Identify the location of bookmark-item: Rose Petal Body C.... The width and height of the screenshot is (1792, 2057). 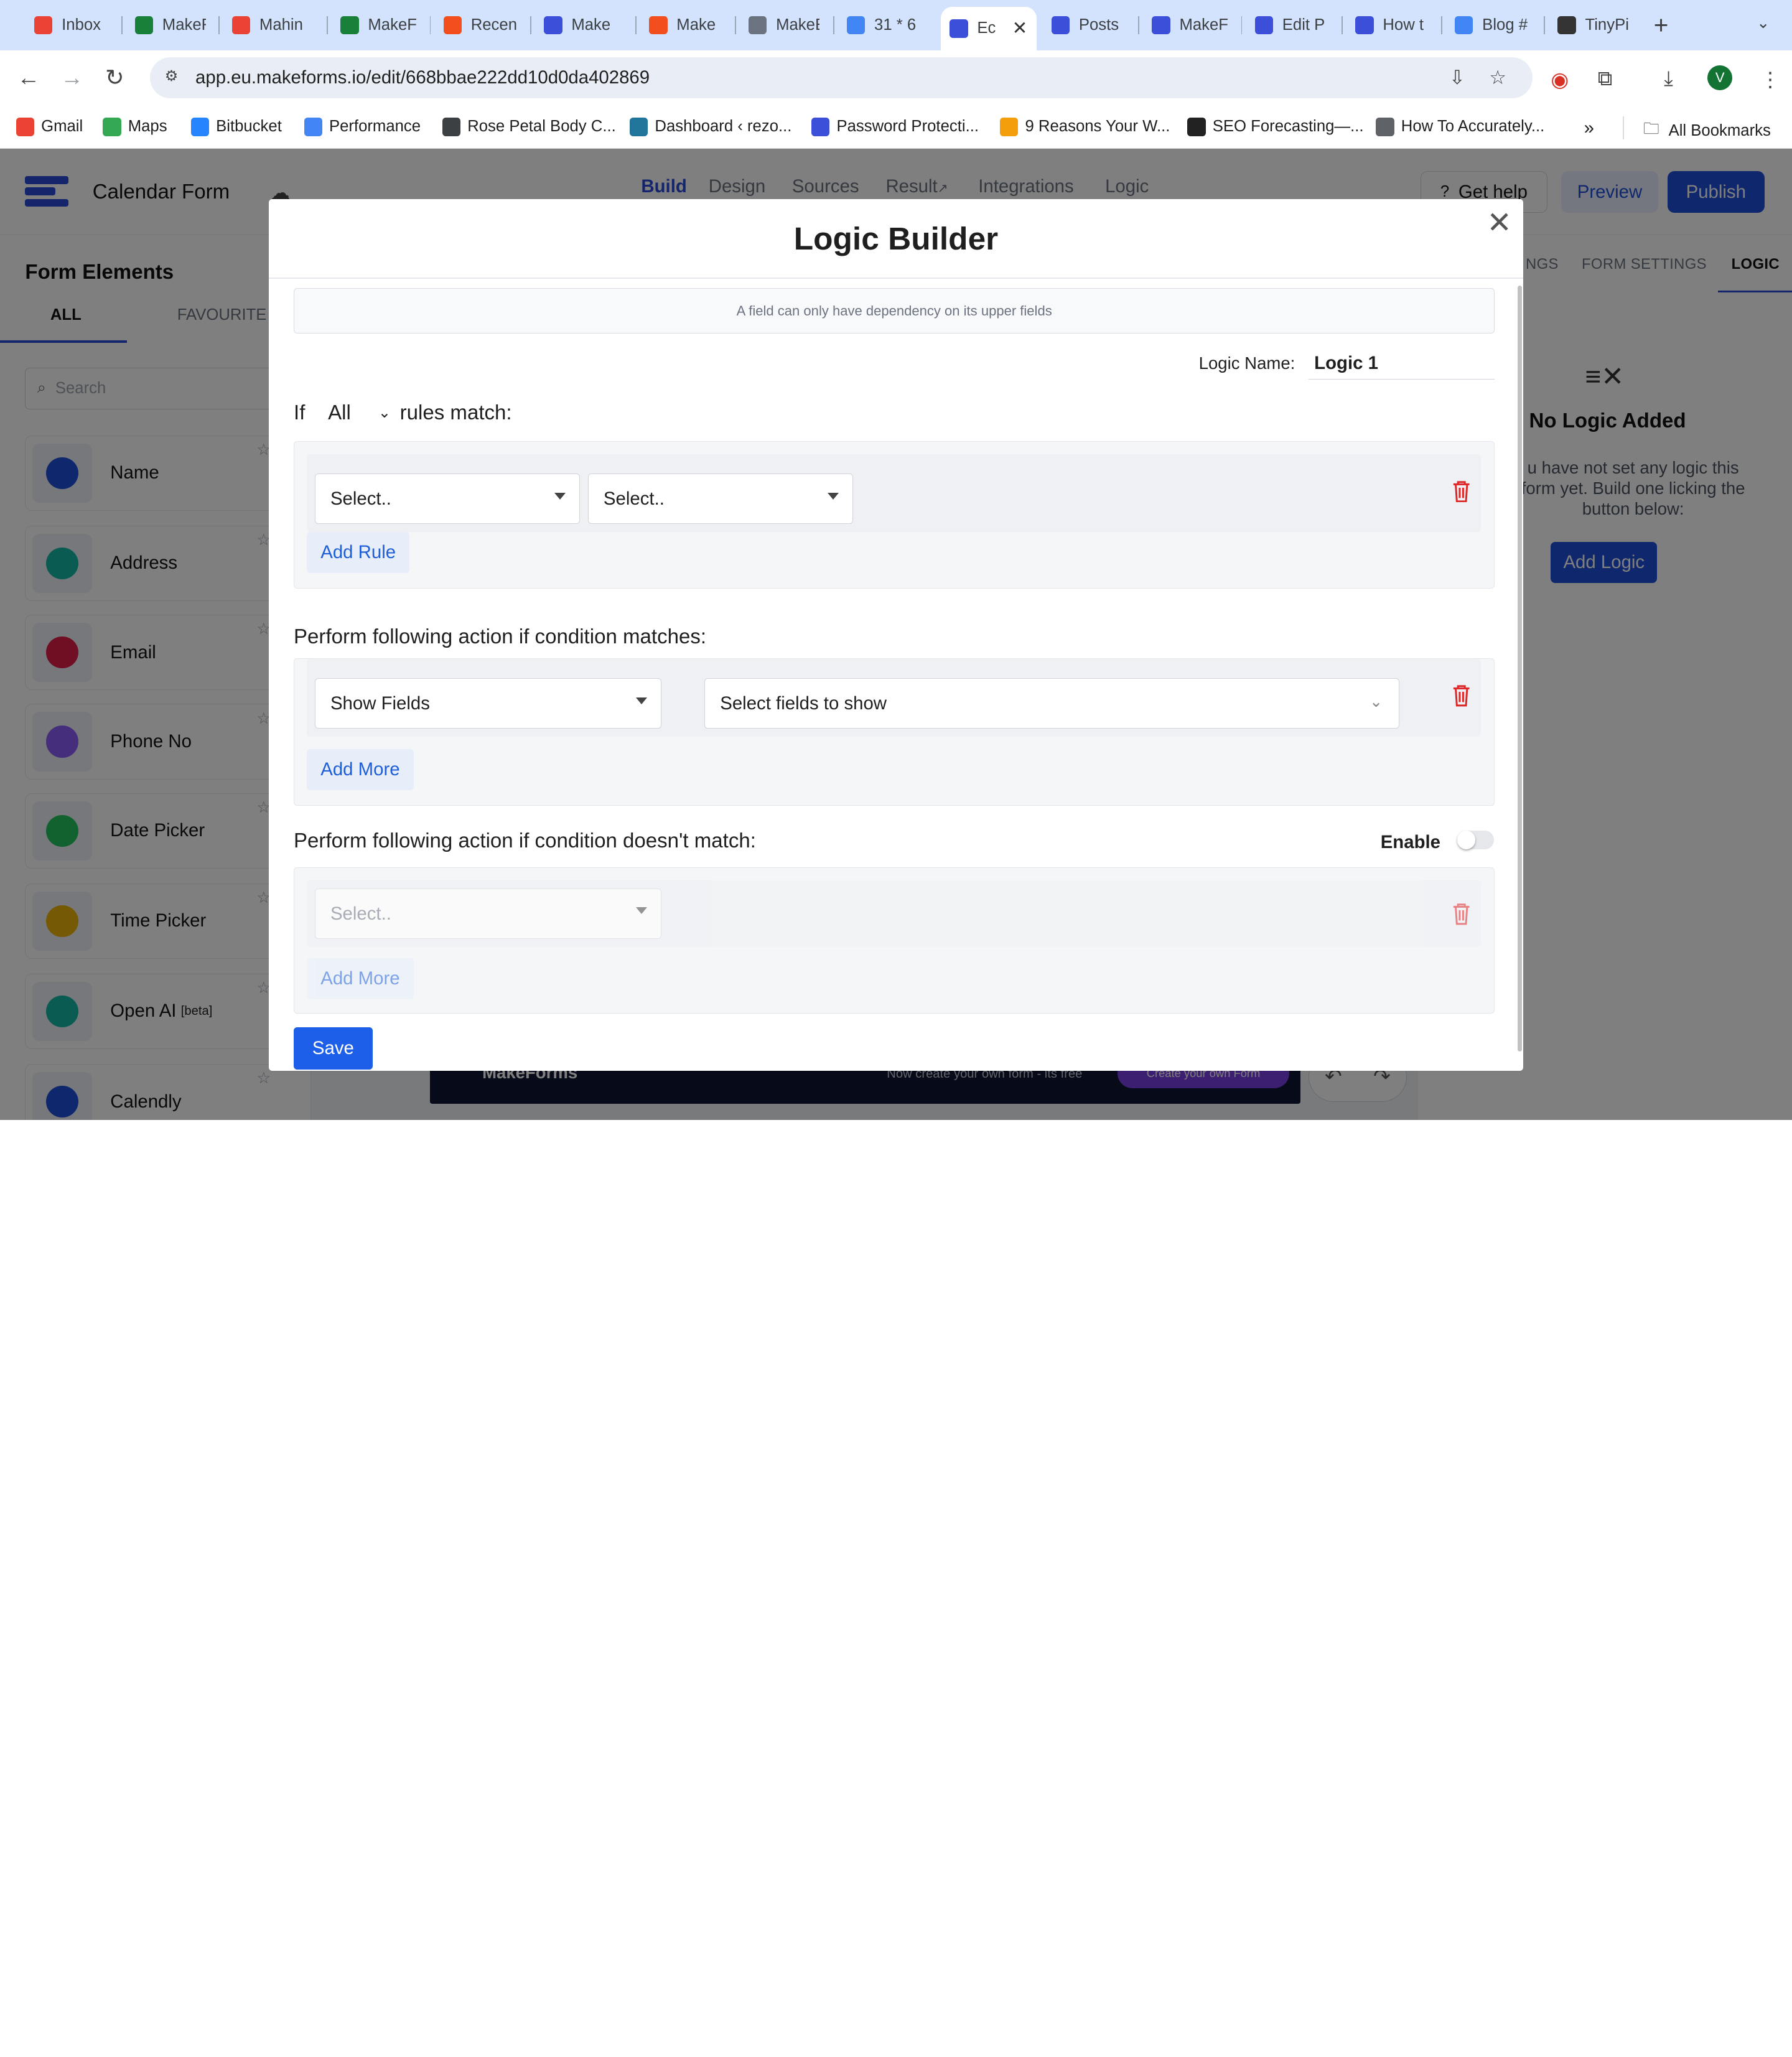
(529, 127).